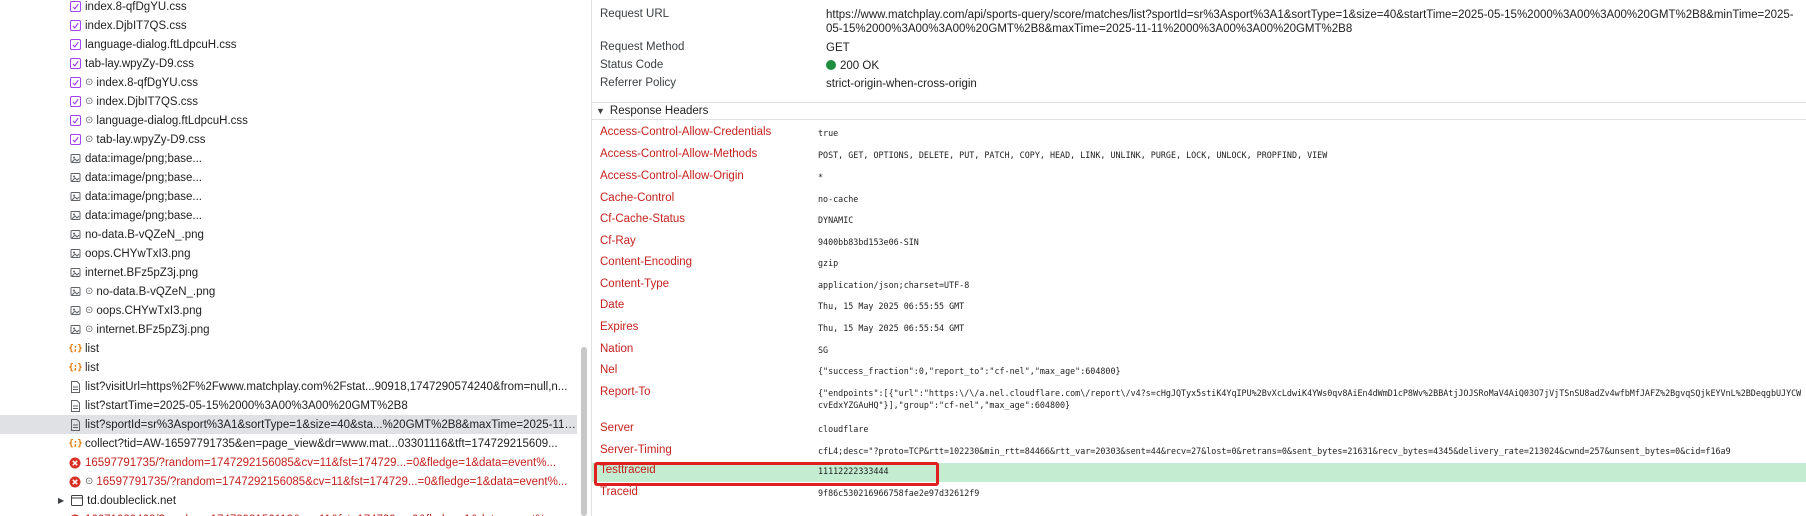 This screenshot has height=516, width=1806. Describe the element at coordinates (638, 83) in the screenshot. I see `referrer-policy-label: Referrer Policy` at that location.